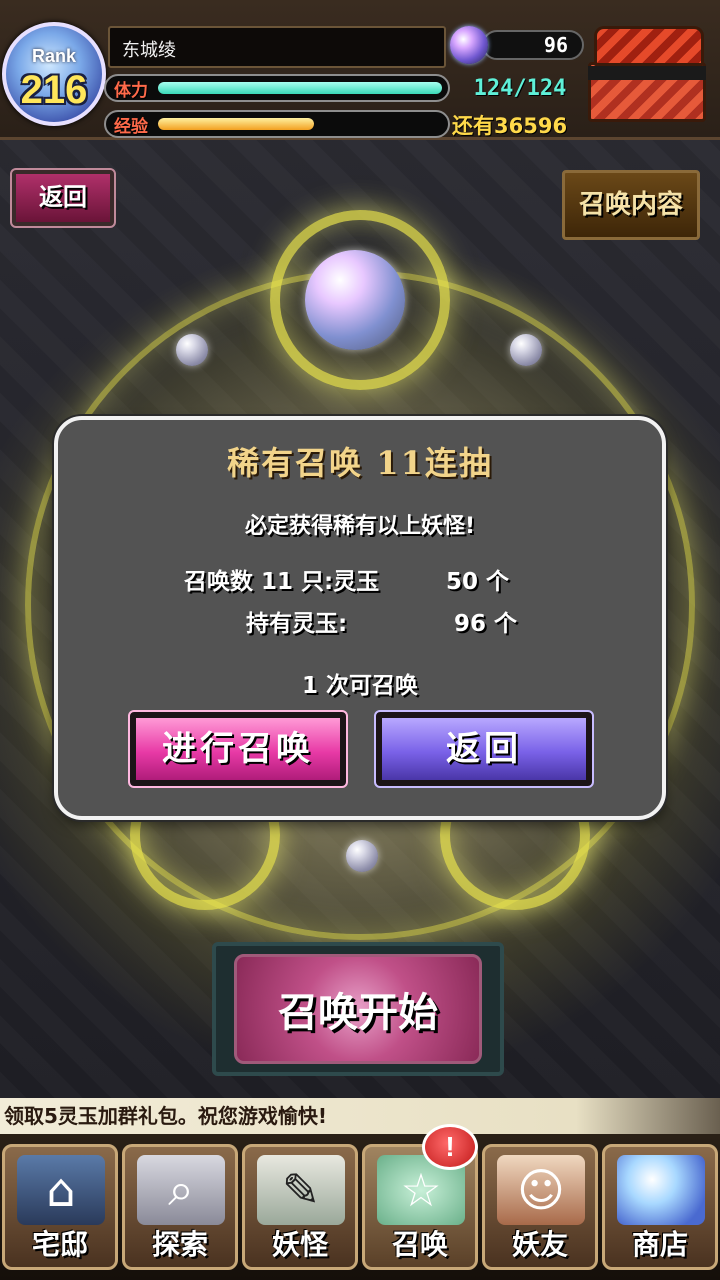 This screenshot has width=720, height=1280. Describe the element at coordinates (510, 126) in the screenshot. I see `exp-remaining: 还有36596` at that location.